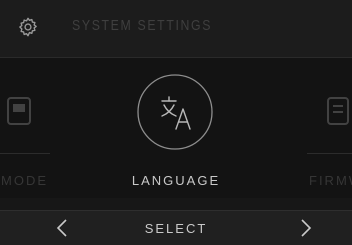  I want to click on page-title: SYSTEM SETTINGS, so click(142, 25).